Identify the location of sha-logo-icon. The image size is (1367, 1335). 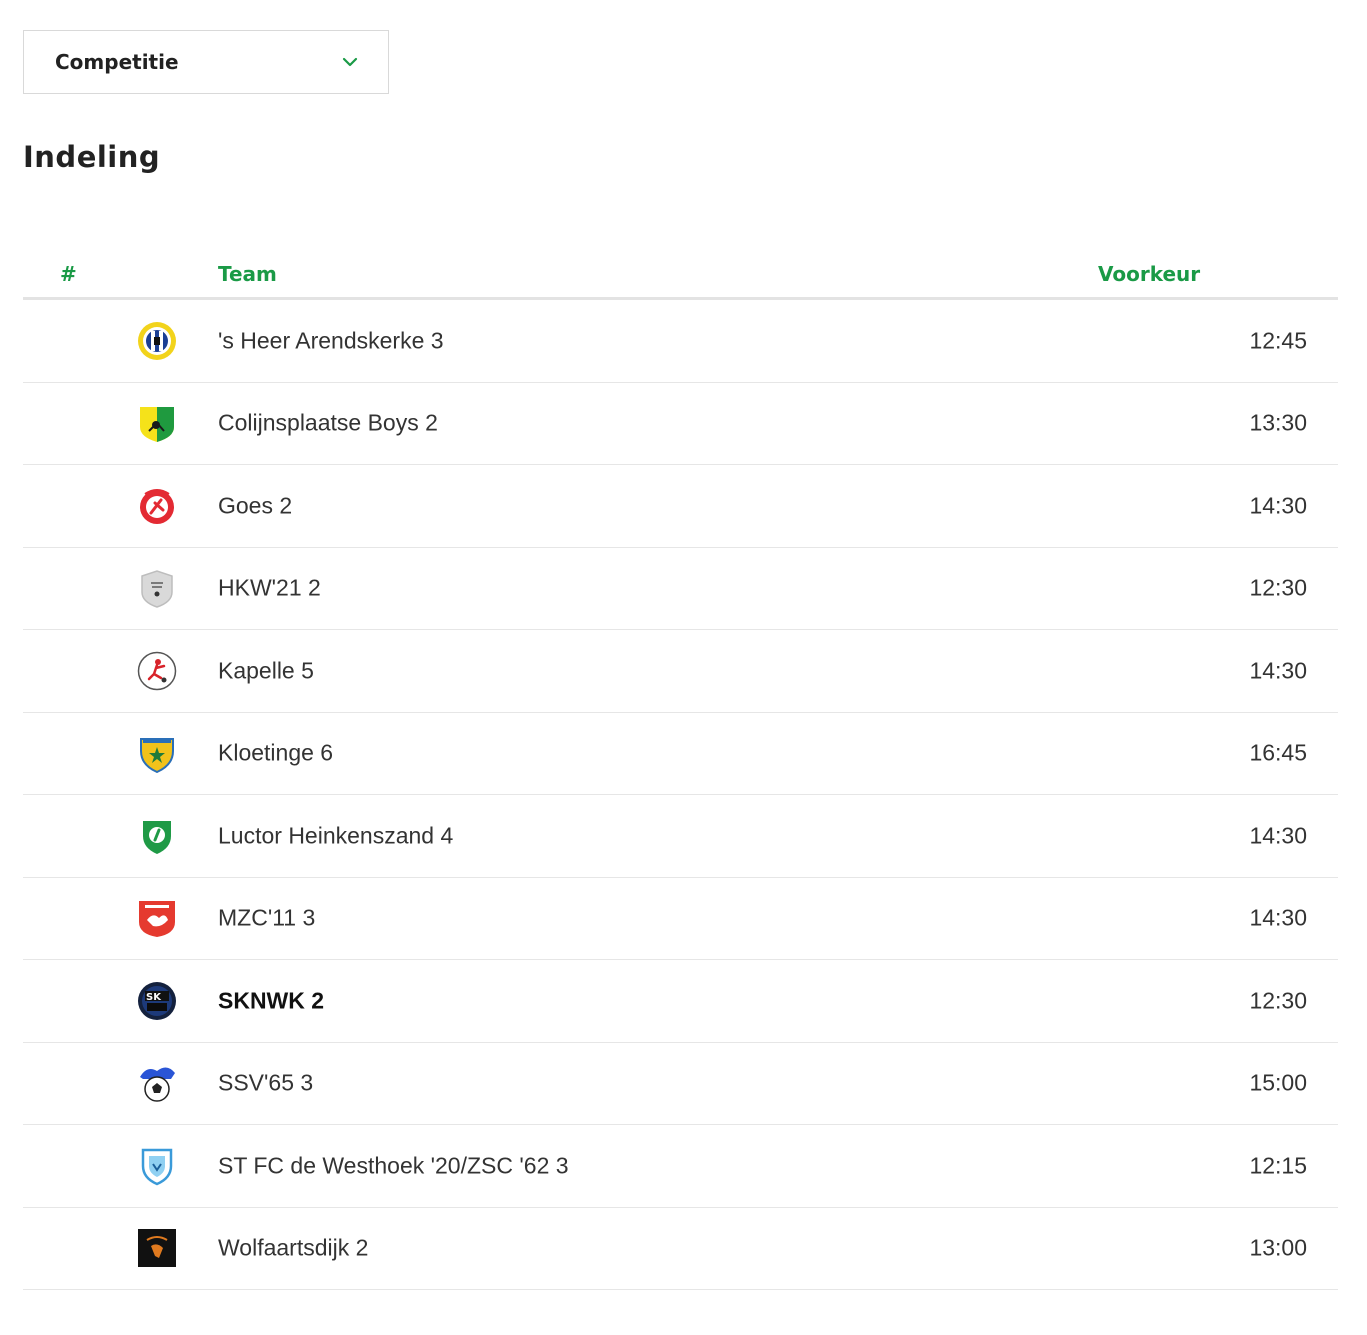
(157, 341).